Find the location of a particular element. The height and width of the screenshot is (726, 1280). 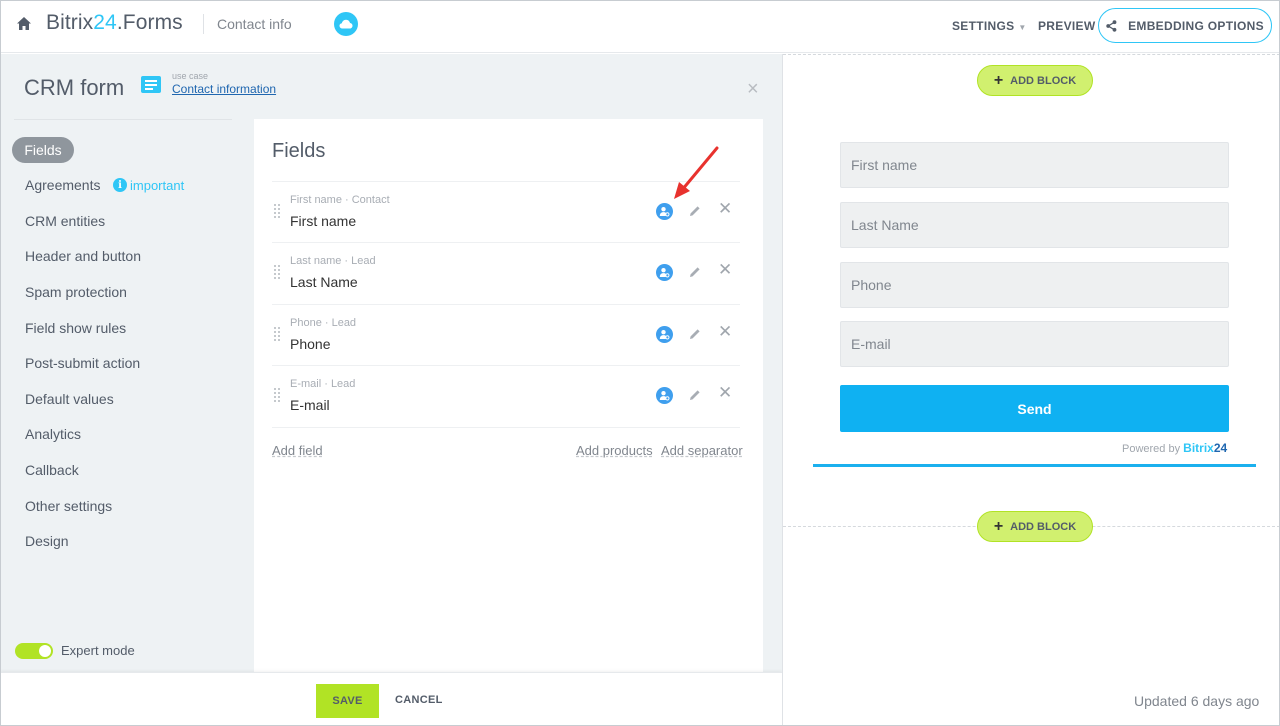

updated-status: Updated 6 days ago is located at coordinates (1197, 701).